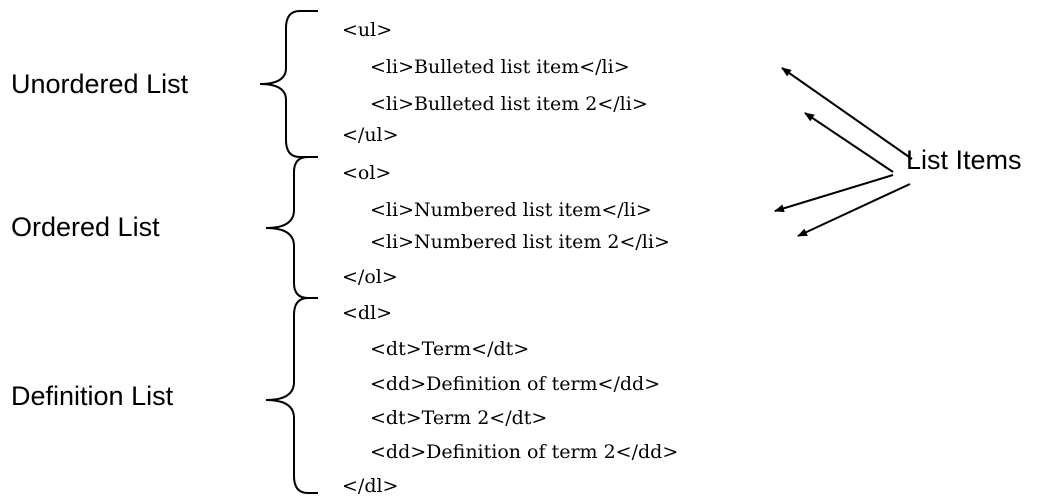 The width and height of the screenshot is (1047, 501). What do you see at coordinates (288, 84) in the screenshot?
I see `unordered-list-brace` at bounding box center [288, 84].